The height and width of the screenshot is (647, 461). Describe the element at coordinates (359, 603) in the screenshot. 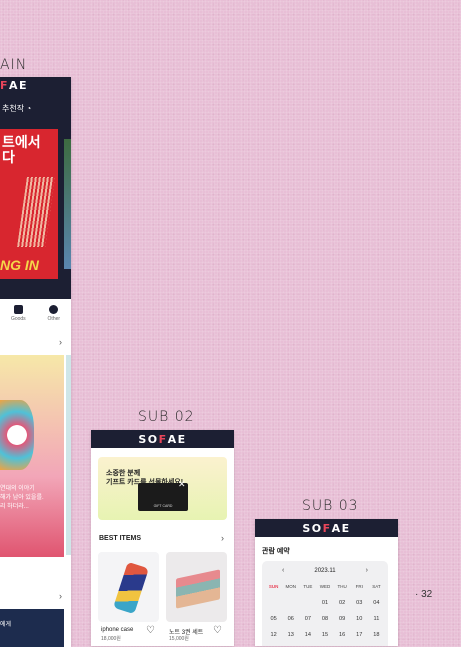

I see `calendar-day: 03` at that location.